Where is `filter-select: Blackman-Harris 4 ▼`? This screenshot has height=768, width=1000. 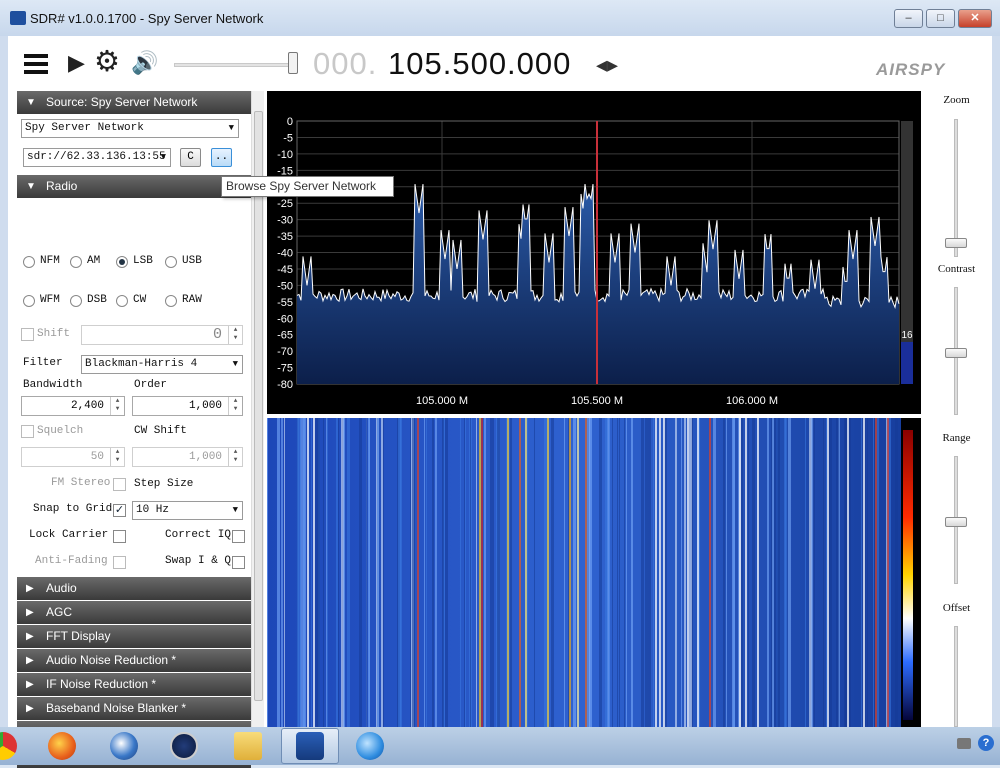
filter-select: Blackman-Harris 4 ▼ is located at coordinates (162, 364).